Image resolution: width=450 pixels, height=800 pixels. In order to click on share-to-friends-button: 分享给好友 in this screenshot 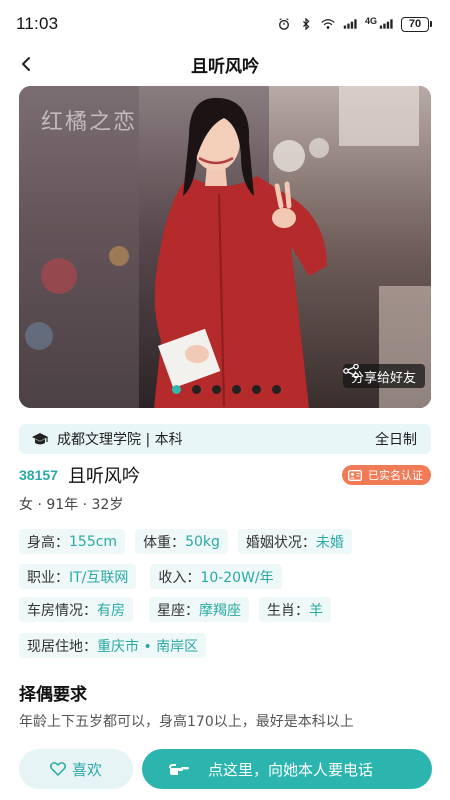, I will do `click(383, 376)`.